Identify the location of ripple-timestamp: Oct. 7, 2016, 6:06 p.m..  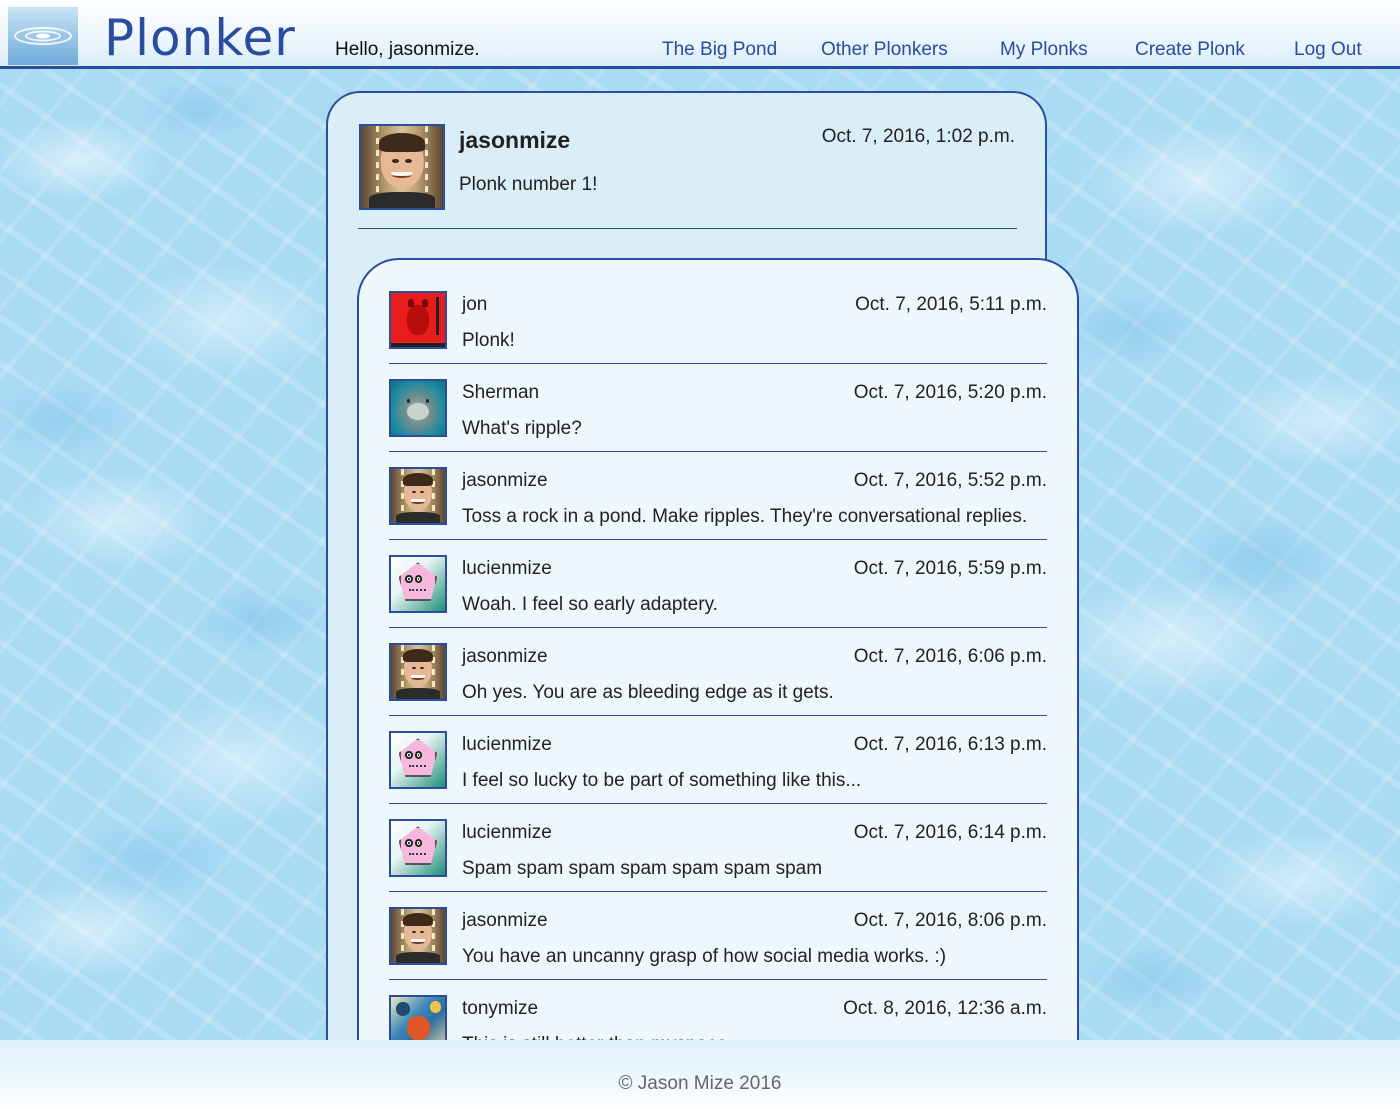
(950, 656).